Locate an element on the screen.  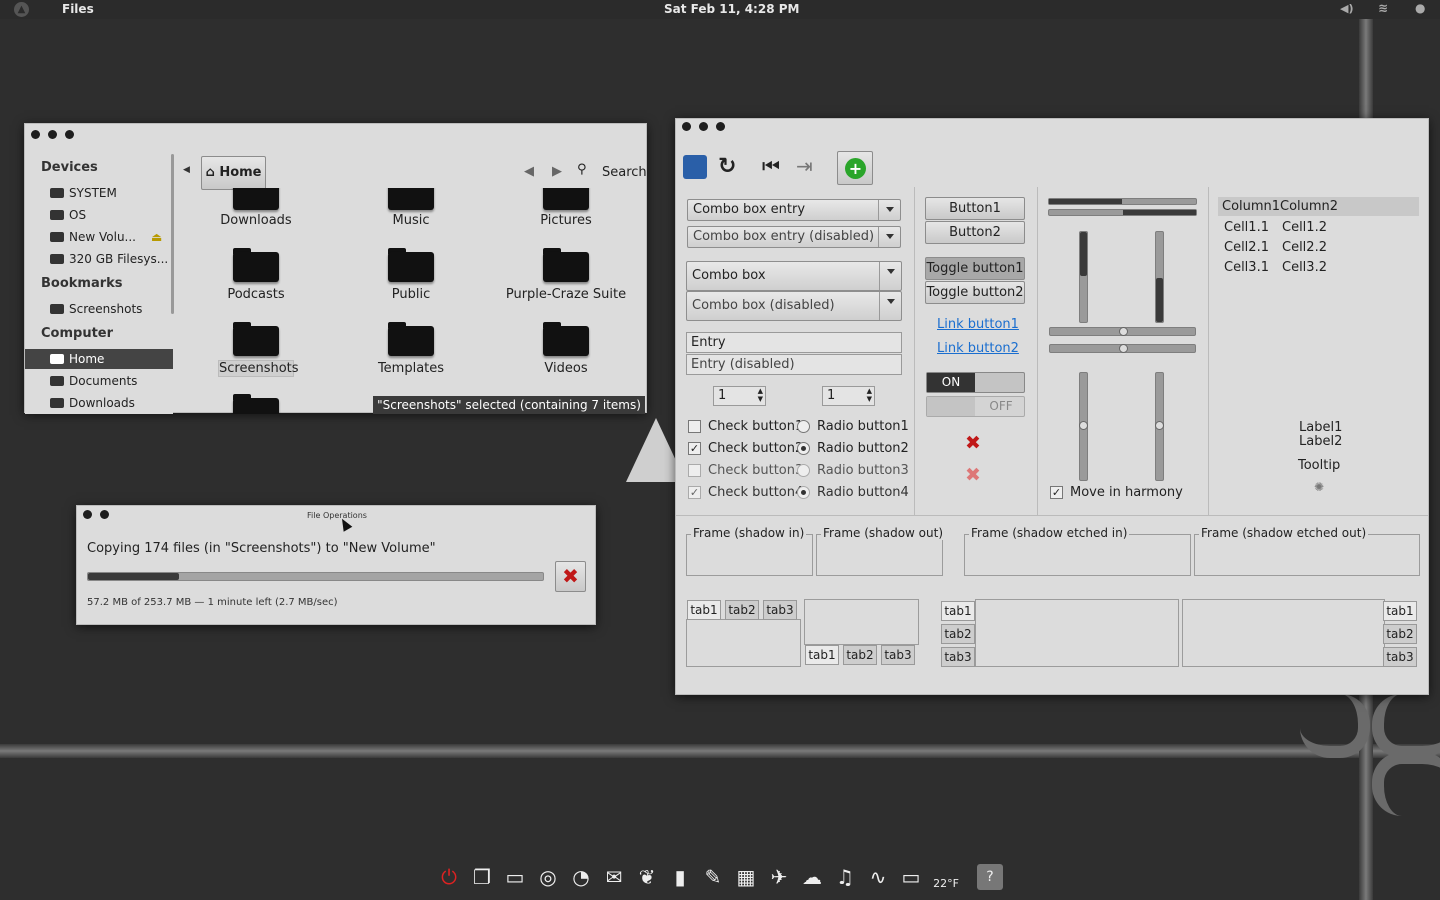
forward-icon: ▶ is located at coordinates (557, 171).